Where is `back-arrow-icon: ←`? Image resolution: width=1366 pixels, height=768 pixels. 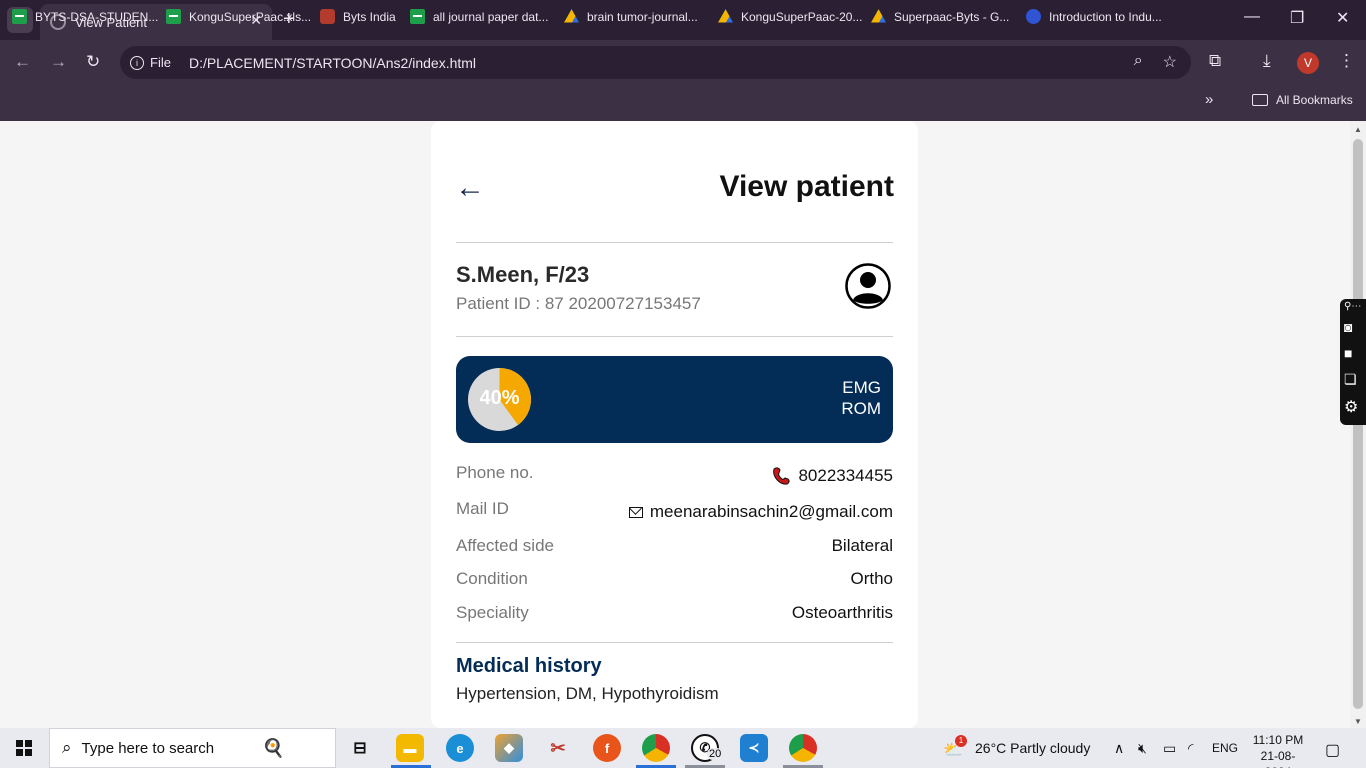
back-arrow-icon: ← is located at coordinates (470, 188).